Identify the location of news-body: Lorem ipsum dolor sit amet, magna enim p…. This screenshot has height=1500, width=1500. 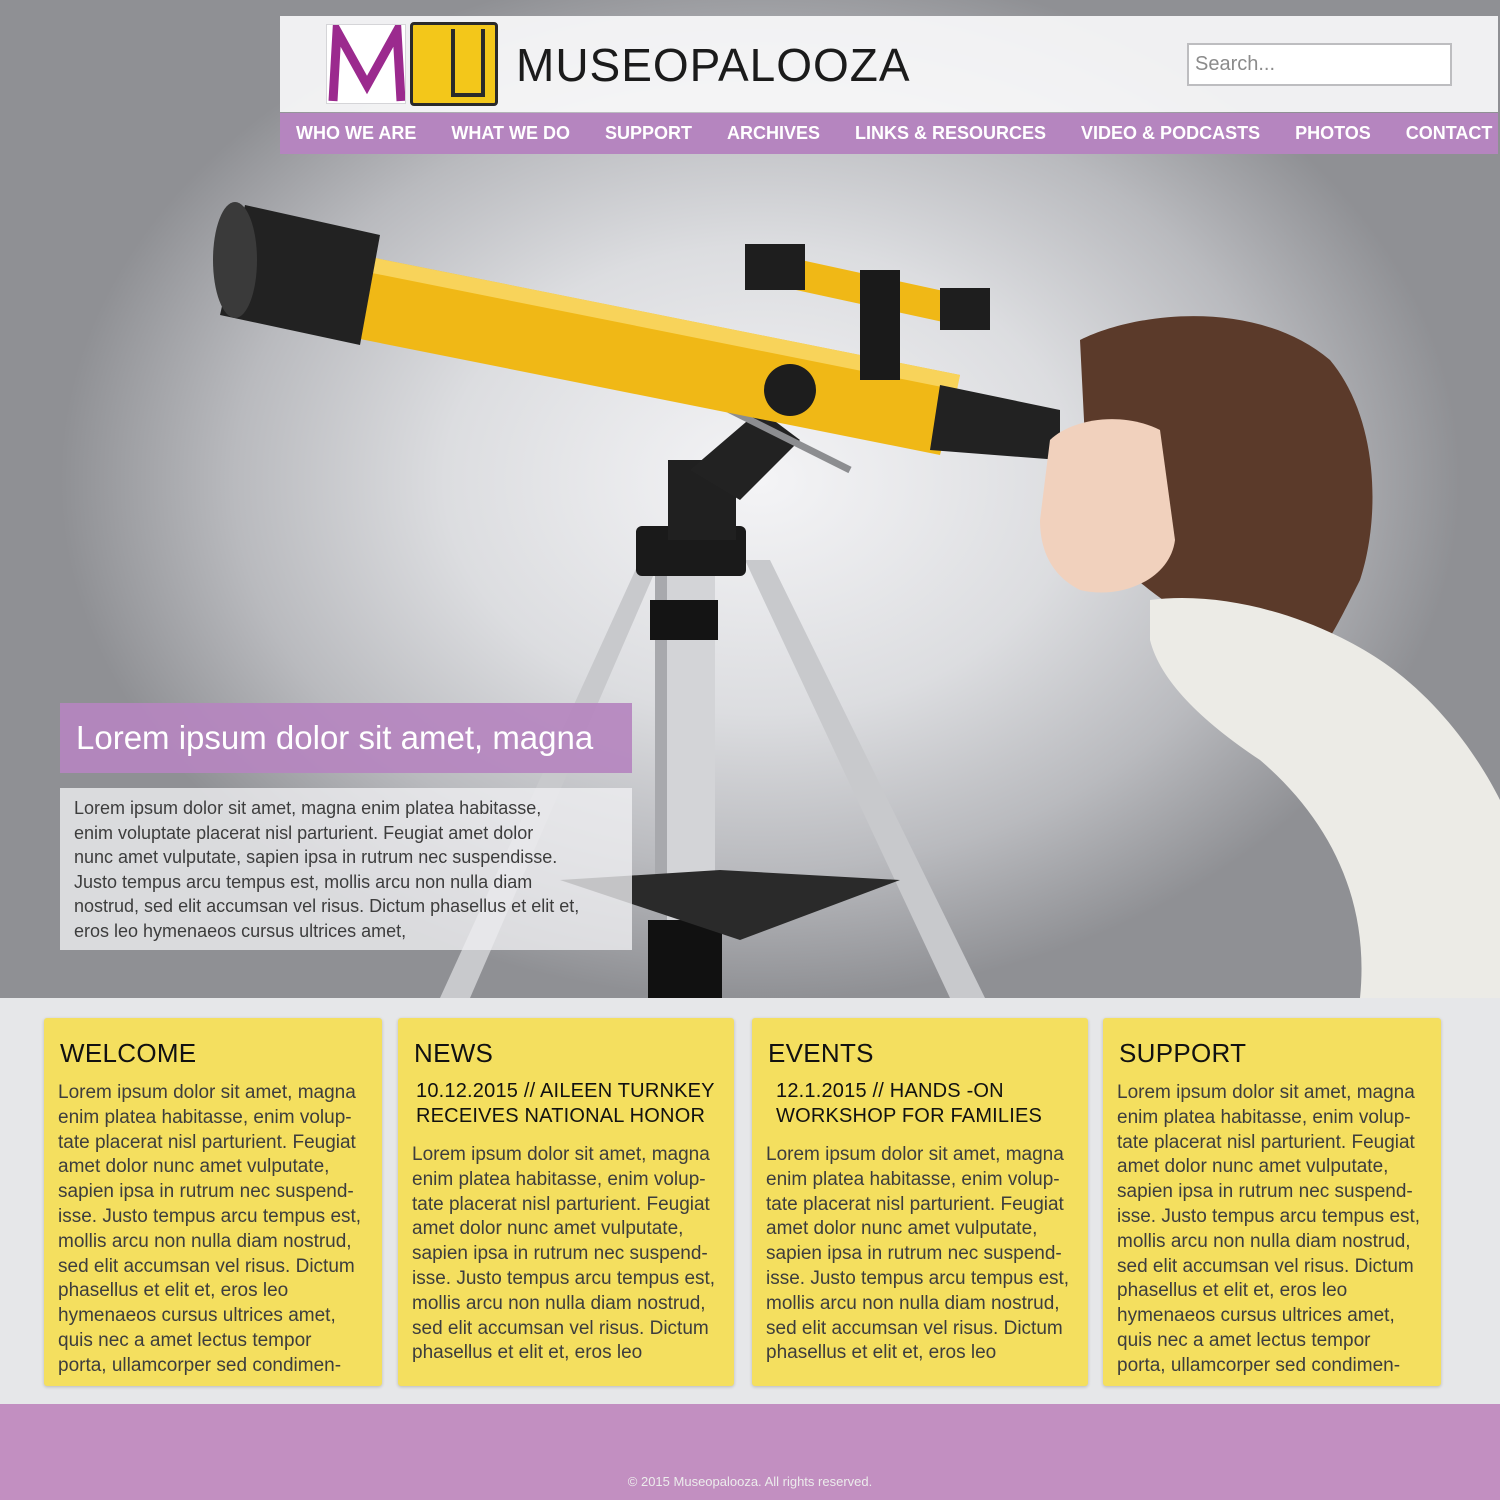
(564, 1254).